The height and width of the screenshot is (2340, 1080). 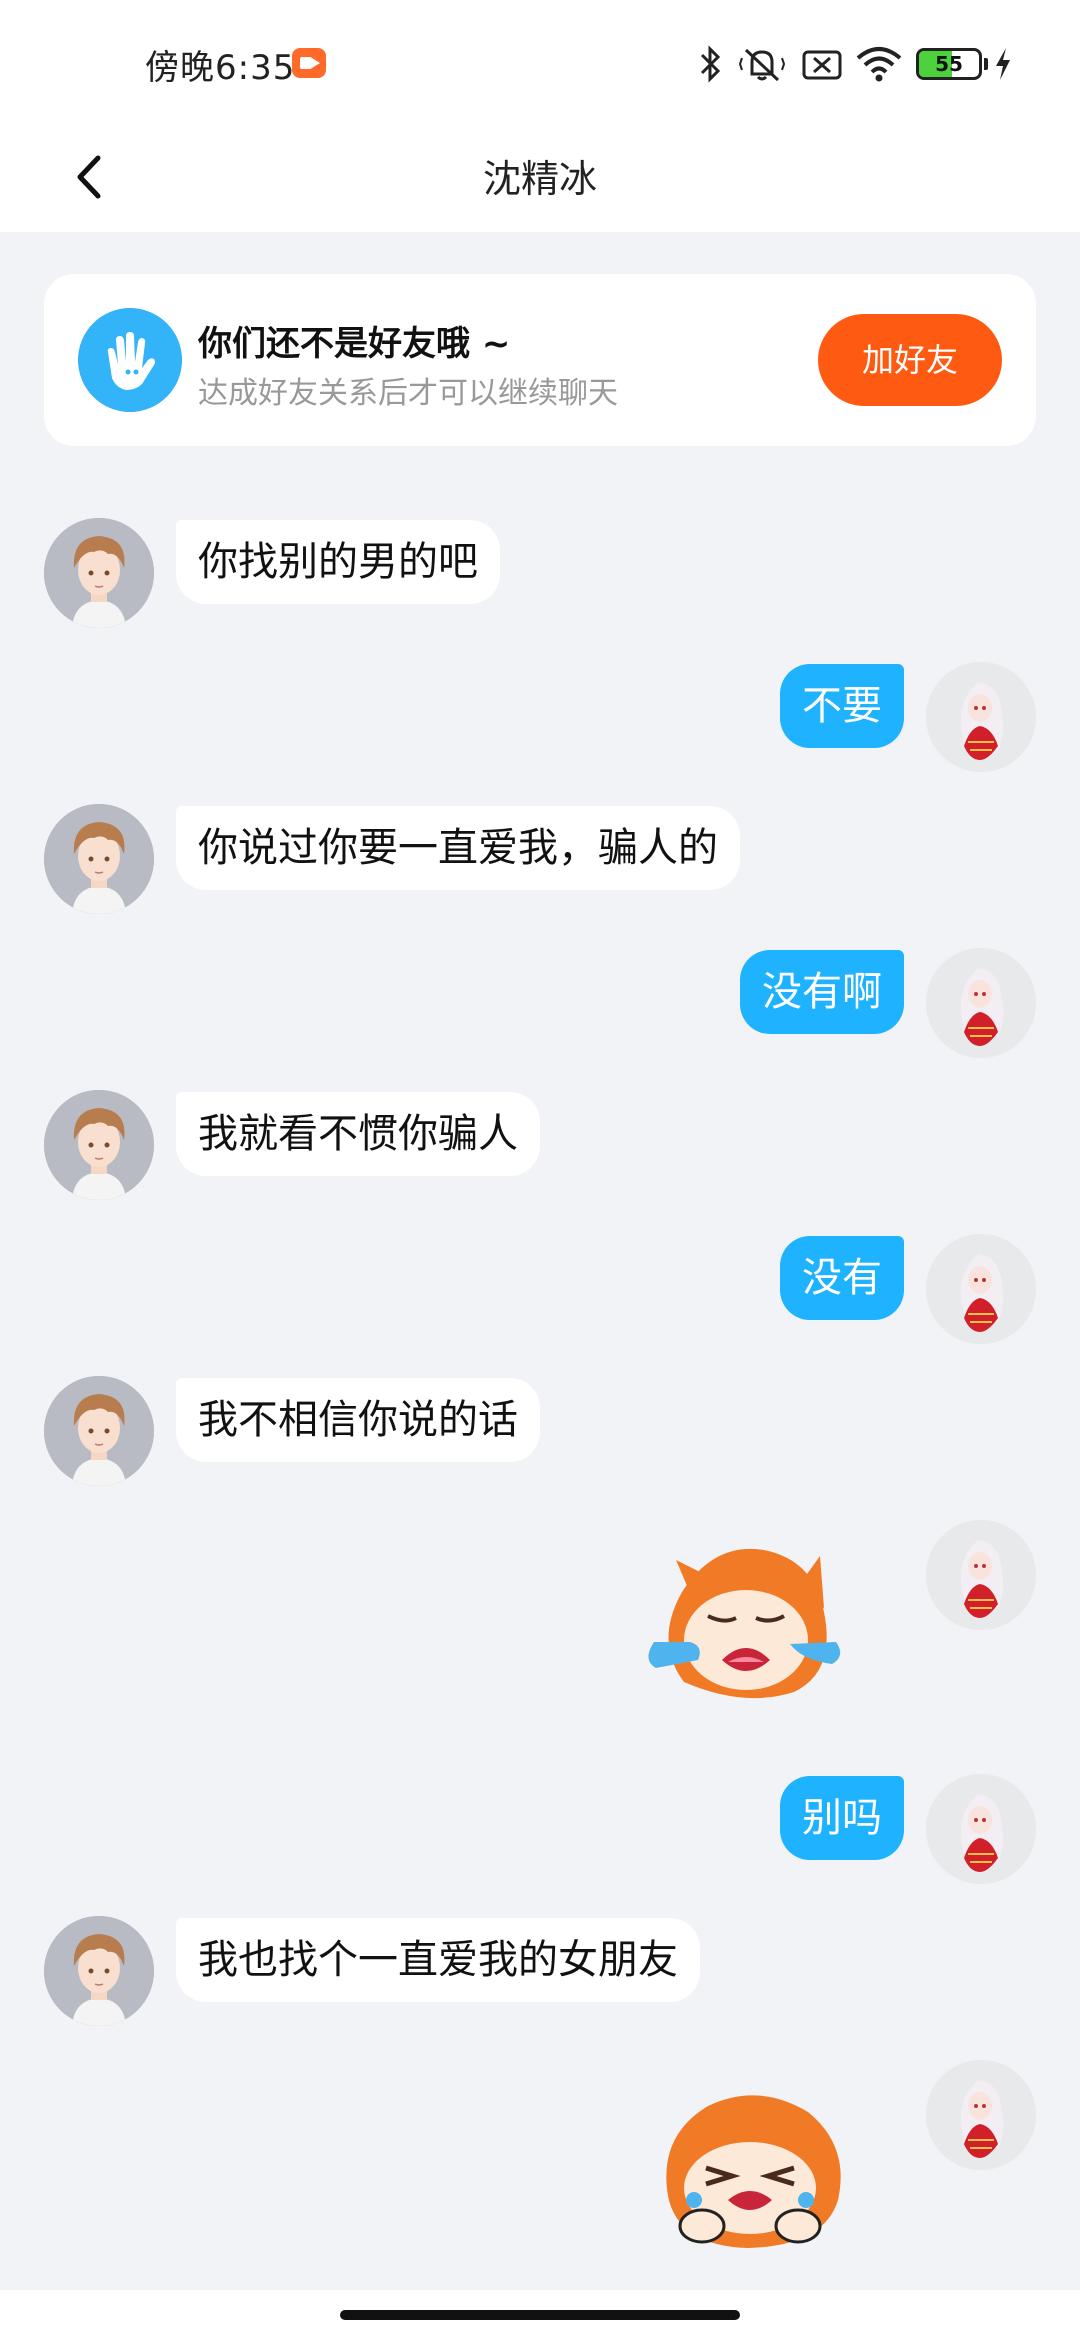 What do you see at coordinates (842, 1818) in the screenshot?
I see `outgoing-message: 别吗` at bounding box center [842, 1818].